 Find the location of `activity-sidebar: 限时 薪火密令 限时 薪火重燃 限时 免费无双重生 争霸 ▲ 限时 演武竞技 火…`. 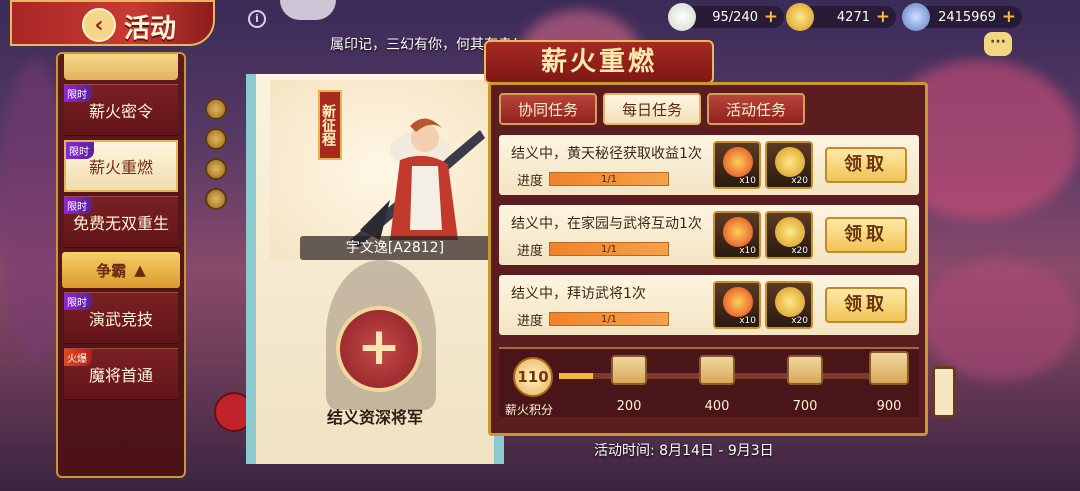

activity-sidebar: 限时 薪火密令 限时 薪火重燃 限时 免费无双重生 争霸 ▲ 限时 演武竞技 火… is located at coordinates (121, 265).